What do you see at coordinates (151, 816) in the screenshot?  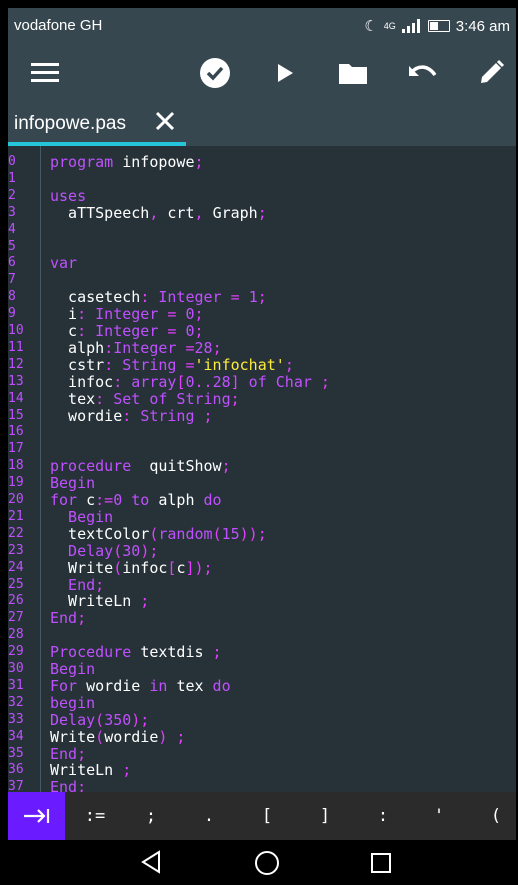 I see `symbol-semicolon: ;` at bounding box center [151, 816].